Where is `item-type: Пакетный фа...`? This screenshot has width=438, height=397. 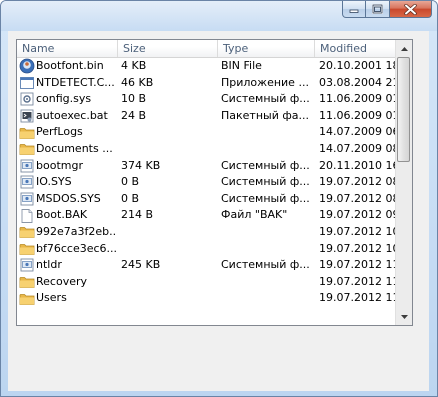
item-type: Пакетный фа... is located at coordinates (265, 115).